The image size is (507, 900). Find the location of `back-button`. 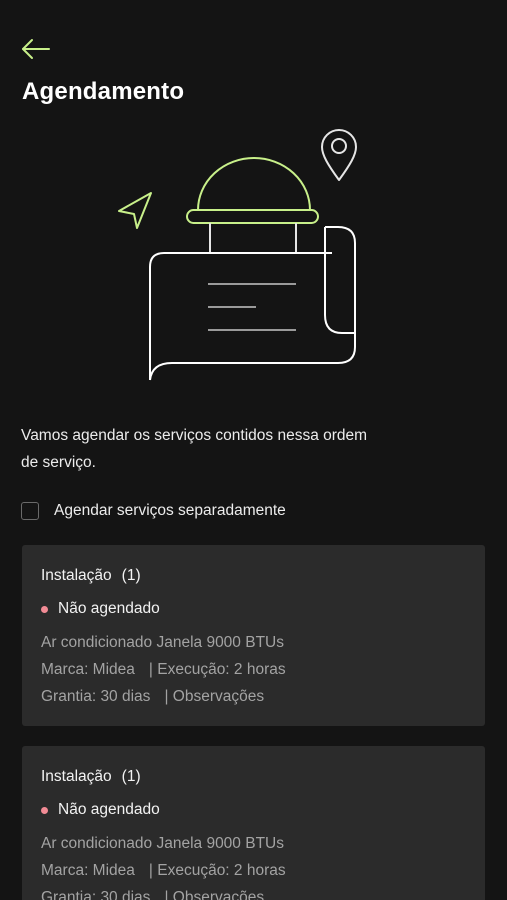

back-button is located at coordinates (36, 50).